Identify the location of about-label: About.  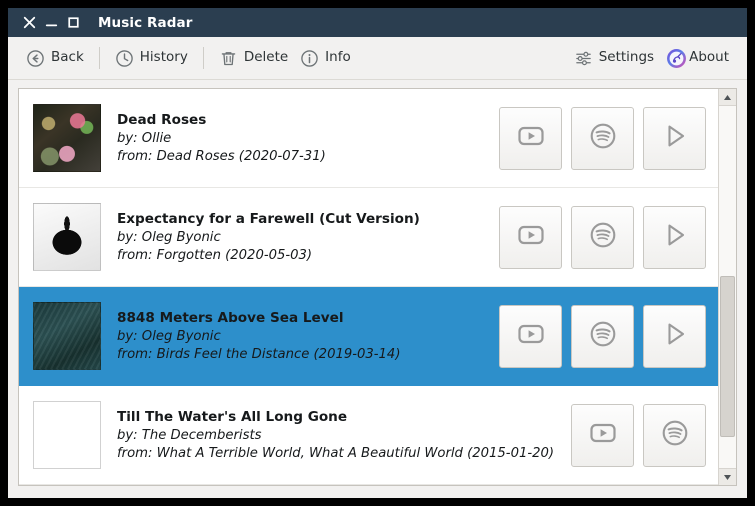
(709, 57).